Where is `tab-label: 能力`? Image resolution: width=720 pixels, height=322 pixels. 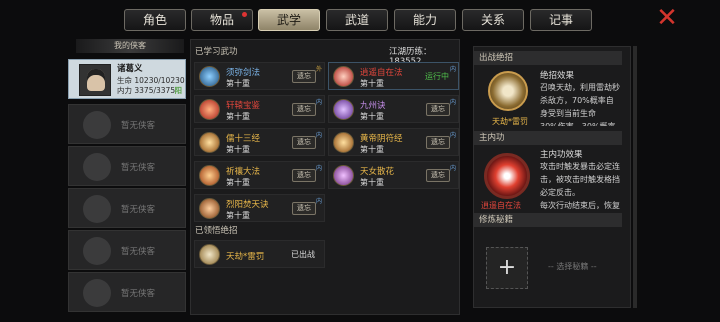
tab-label: 能力 is located at coordinates (424, 20).